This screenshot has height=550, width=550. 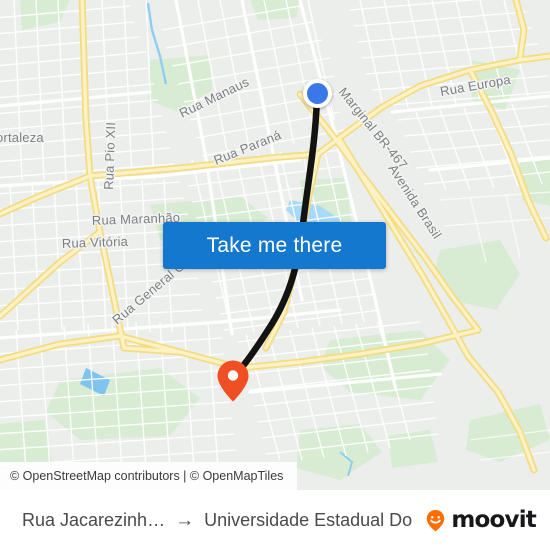 What do you see at coordinates (22, 137) in the screenshot?
I see `label-fortaleza: ortaleza` at bounding box center [22, 137].